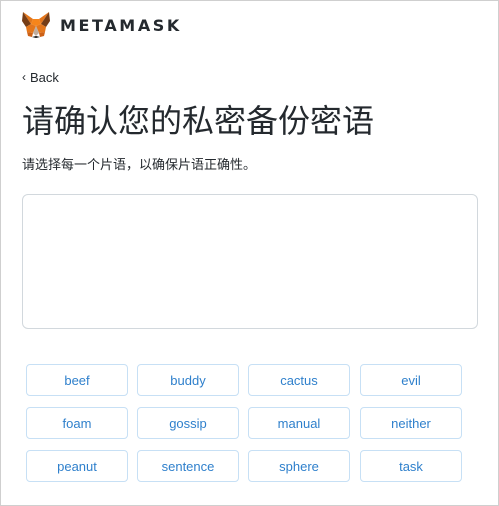 The height and width of the screenshot is (506, 499). What do you see at coordinates (36, 25) in the screenshot?
I see `metamask-fox-icon` at bounding box center [36, 25].